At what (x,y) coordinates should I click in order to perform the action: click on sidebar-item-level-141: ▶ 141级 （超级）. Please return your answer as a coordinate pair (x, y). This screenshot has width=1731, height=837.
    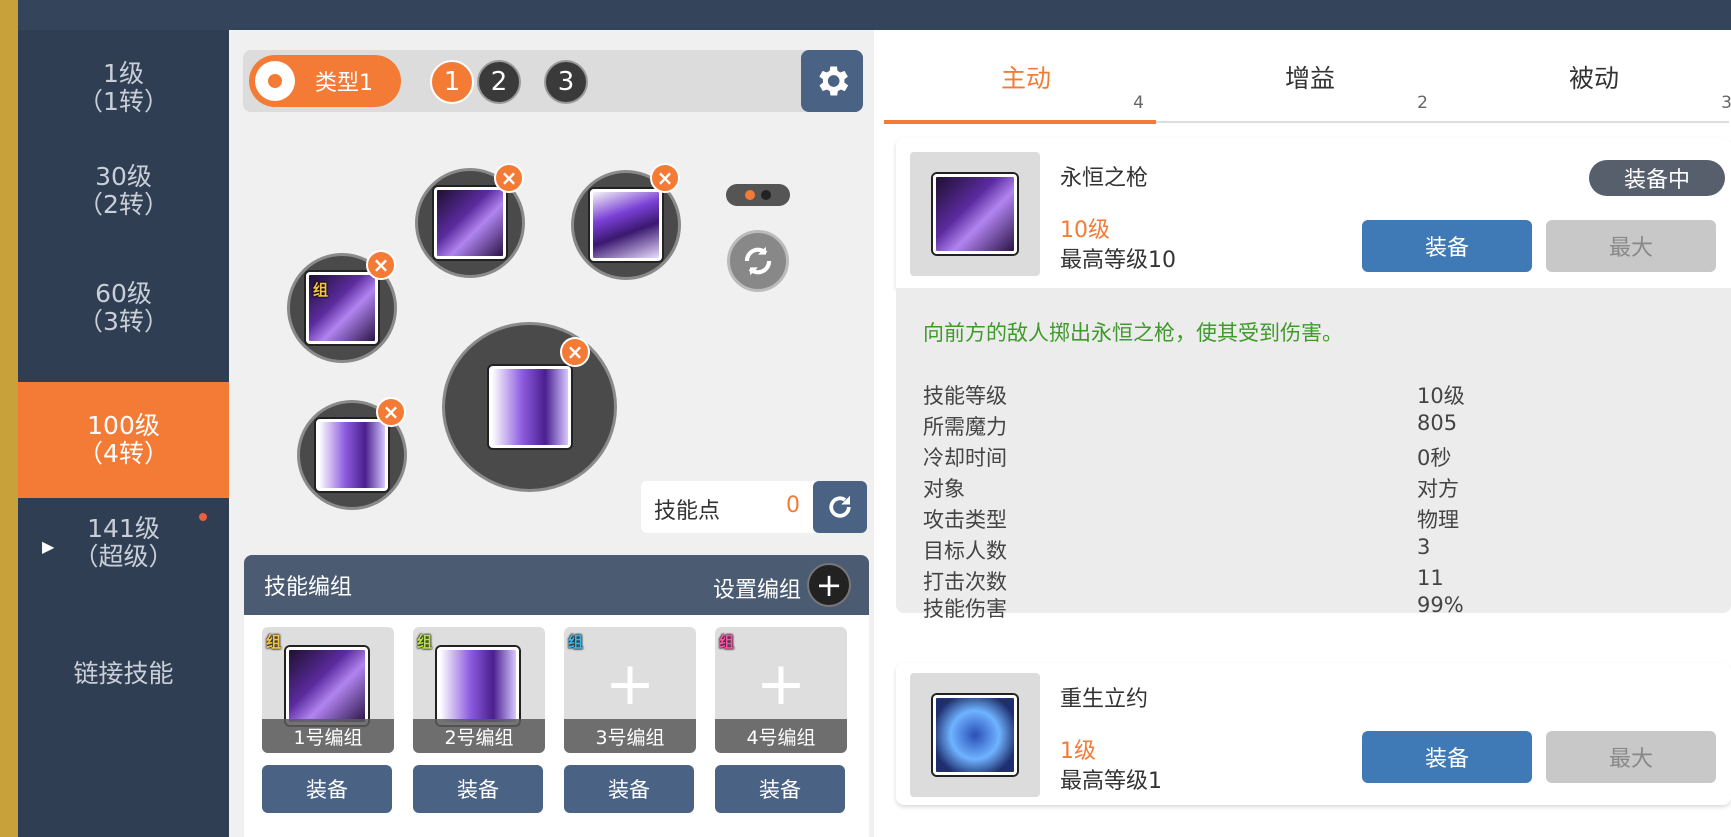
    Looking at the image, I should click on (123, 543).